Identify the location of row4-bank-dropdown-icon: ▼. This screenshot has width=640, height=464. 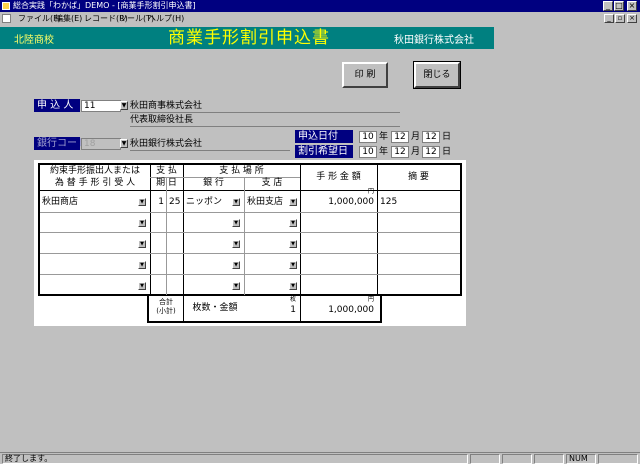
(236, 265).